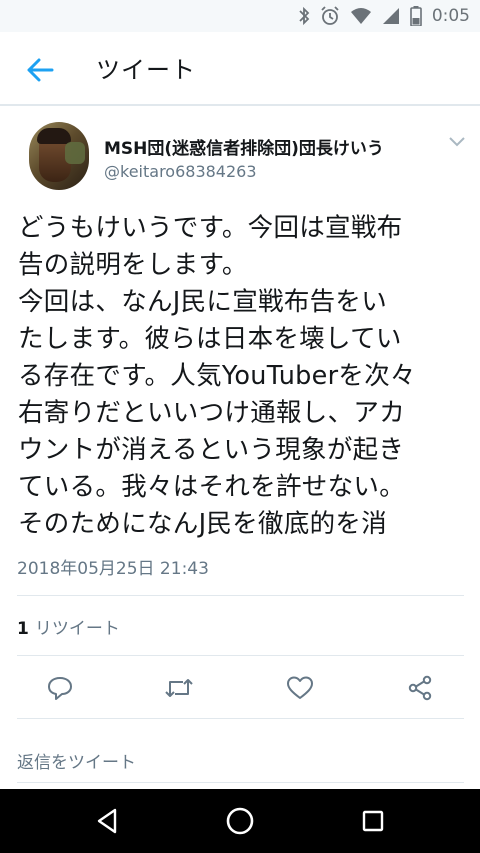 The height and width of the screenshot is (853, 480). I want to click on share-icon, so click(420, 688).